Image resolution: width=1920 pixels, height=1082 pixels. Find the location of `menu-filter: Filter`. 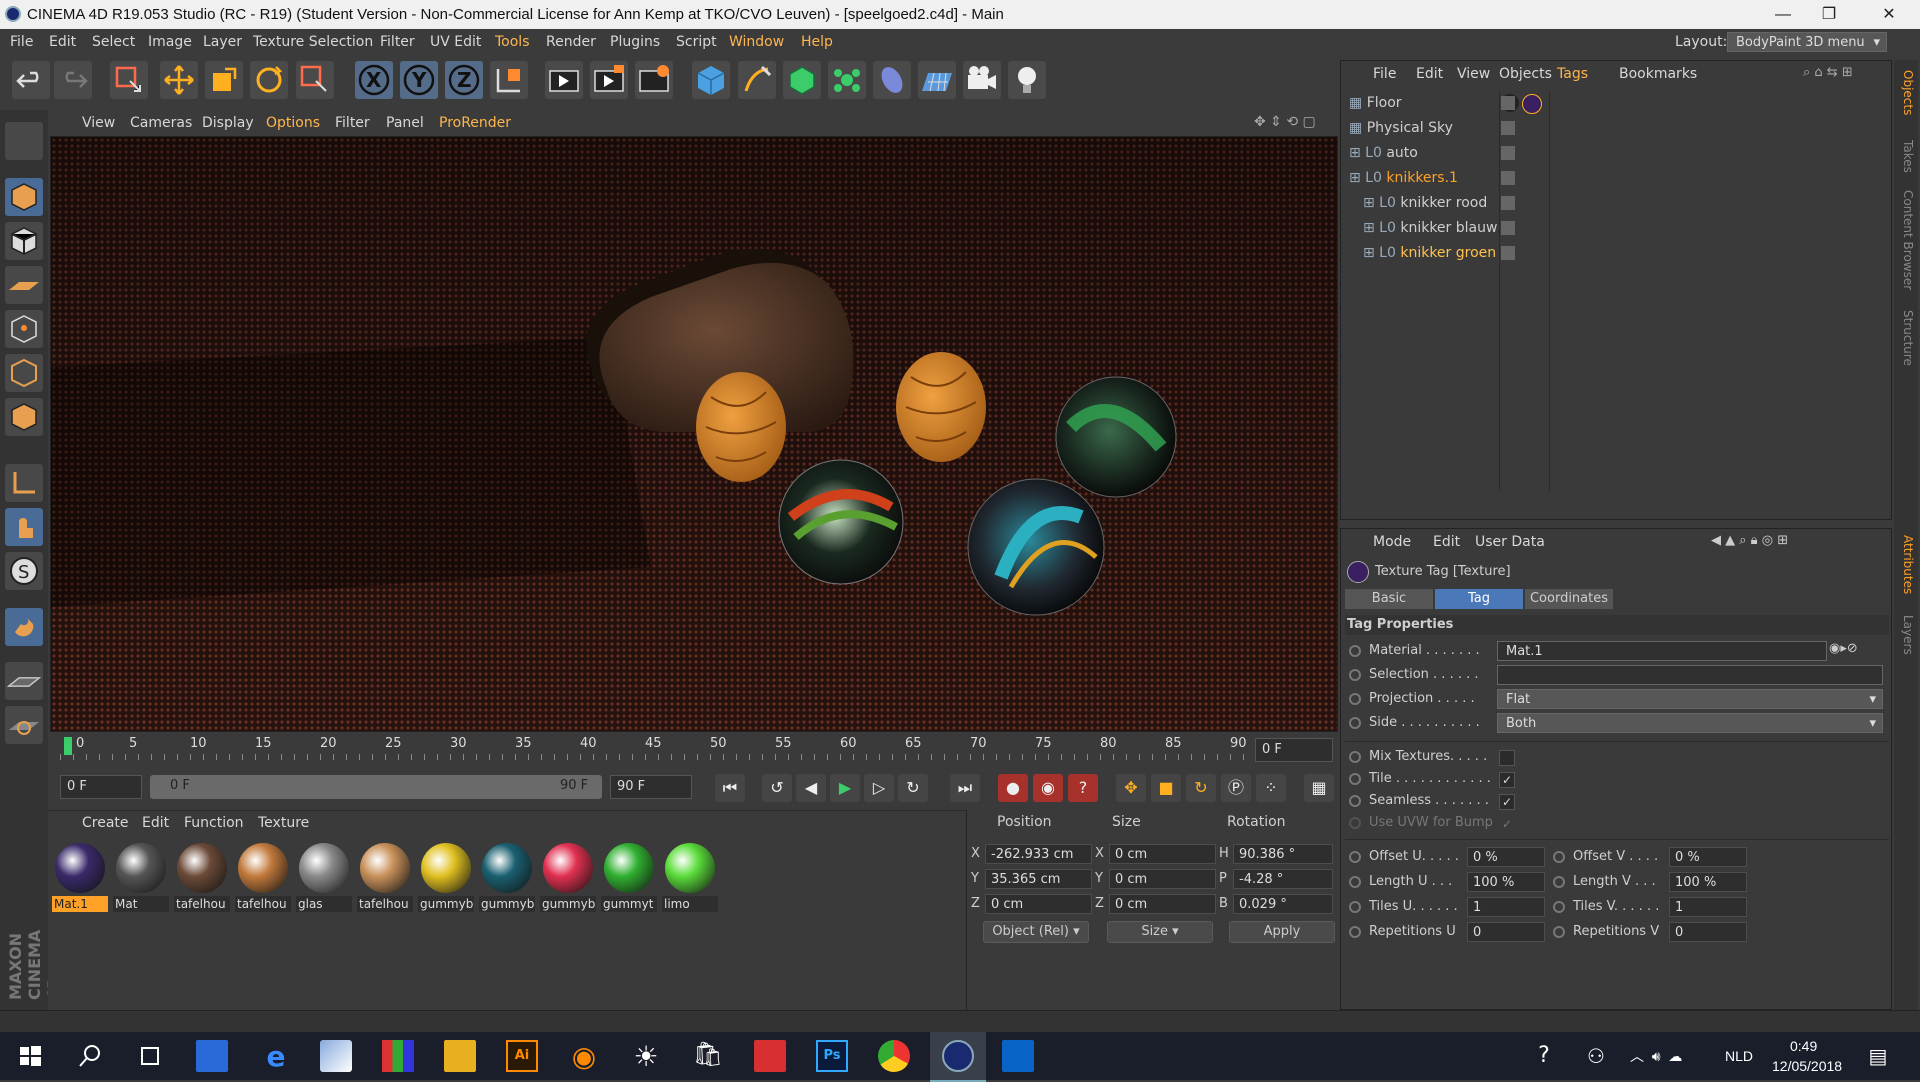

menu-filter: Filter is located at coordinates (397, 42).